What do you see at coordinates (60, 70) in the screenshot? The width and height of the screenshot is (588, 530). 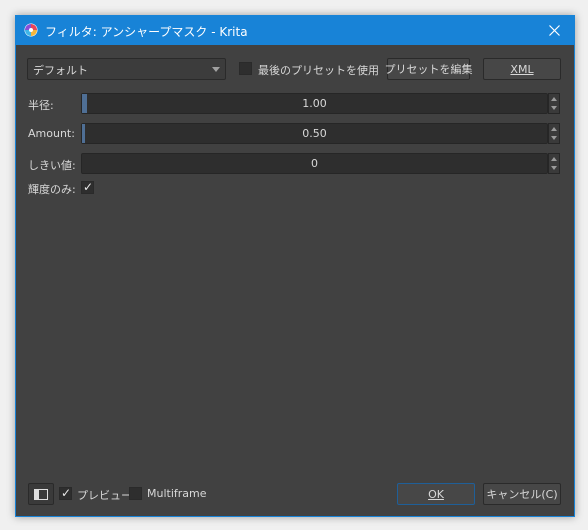 I see `preset-select-value: デフォルト` at bounding box center [60, 70].